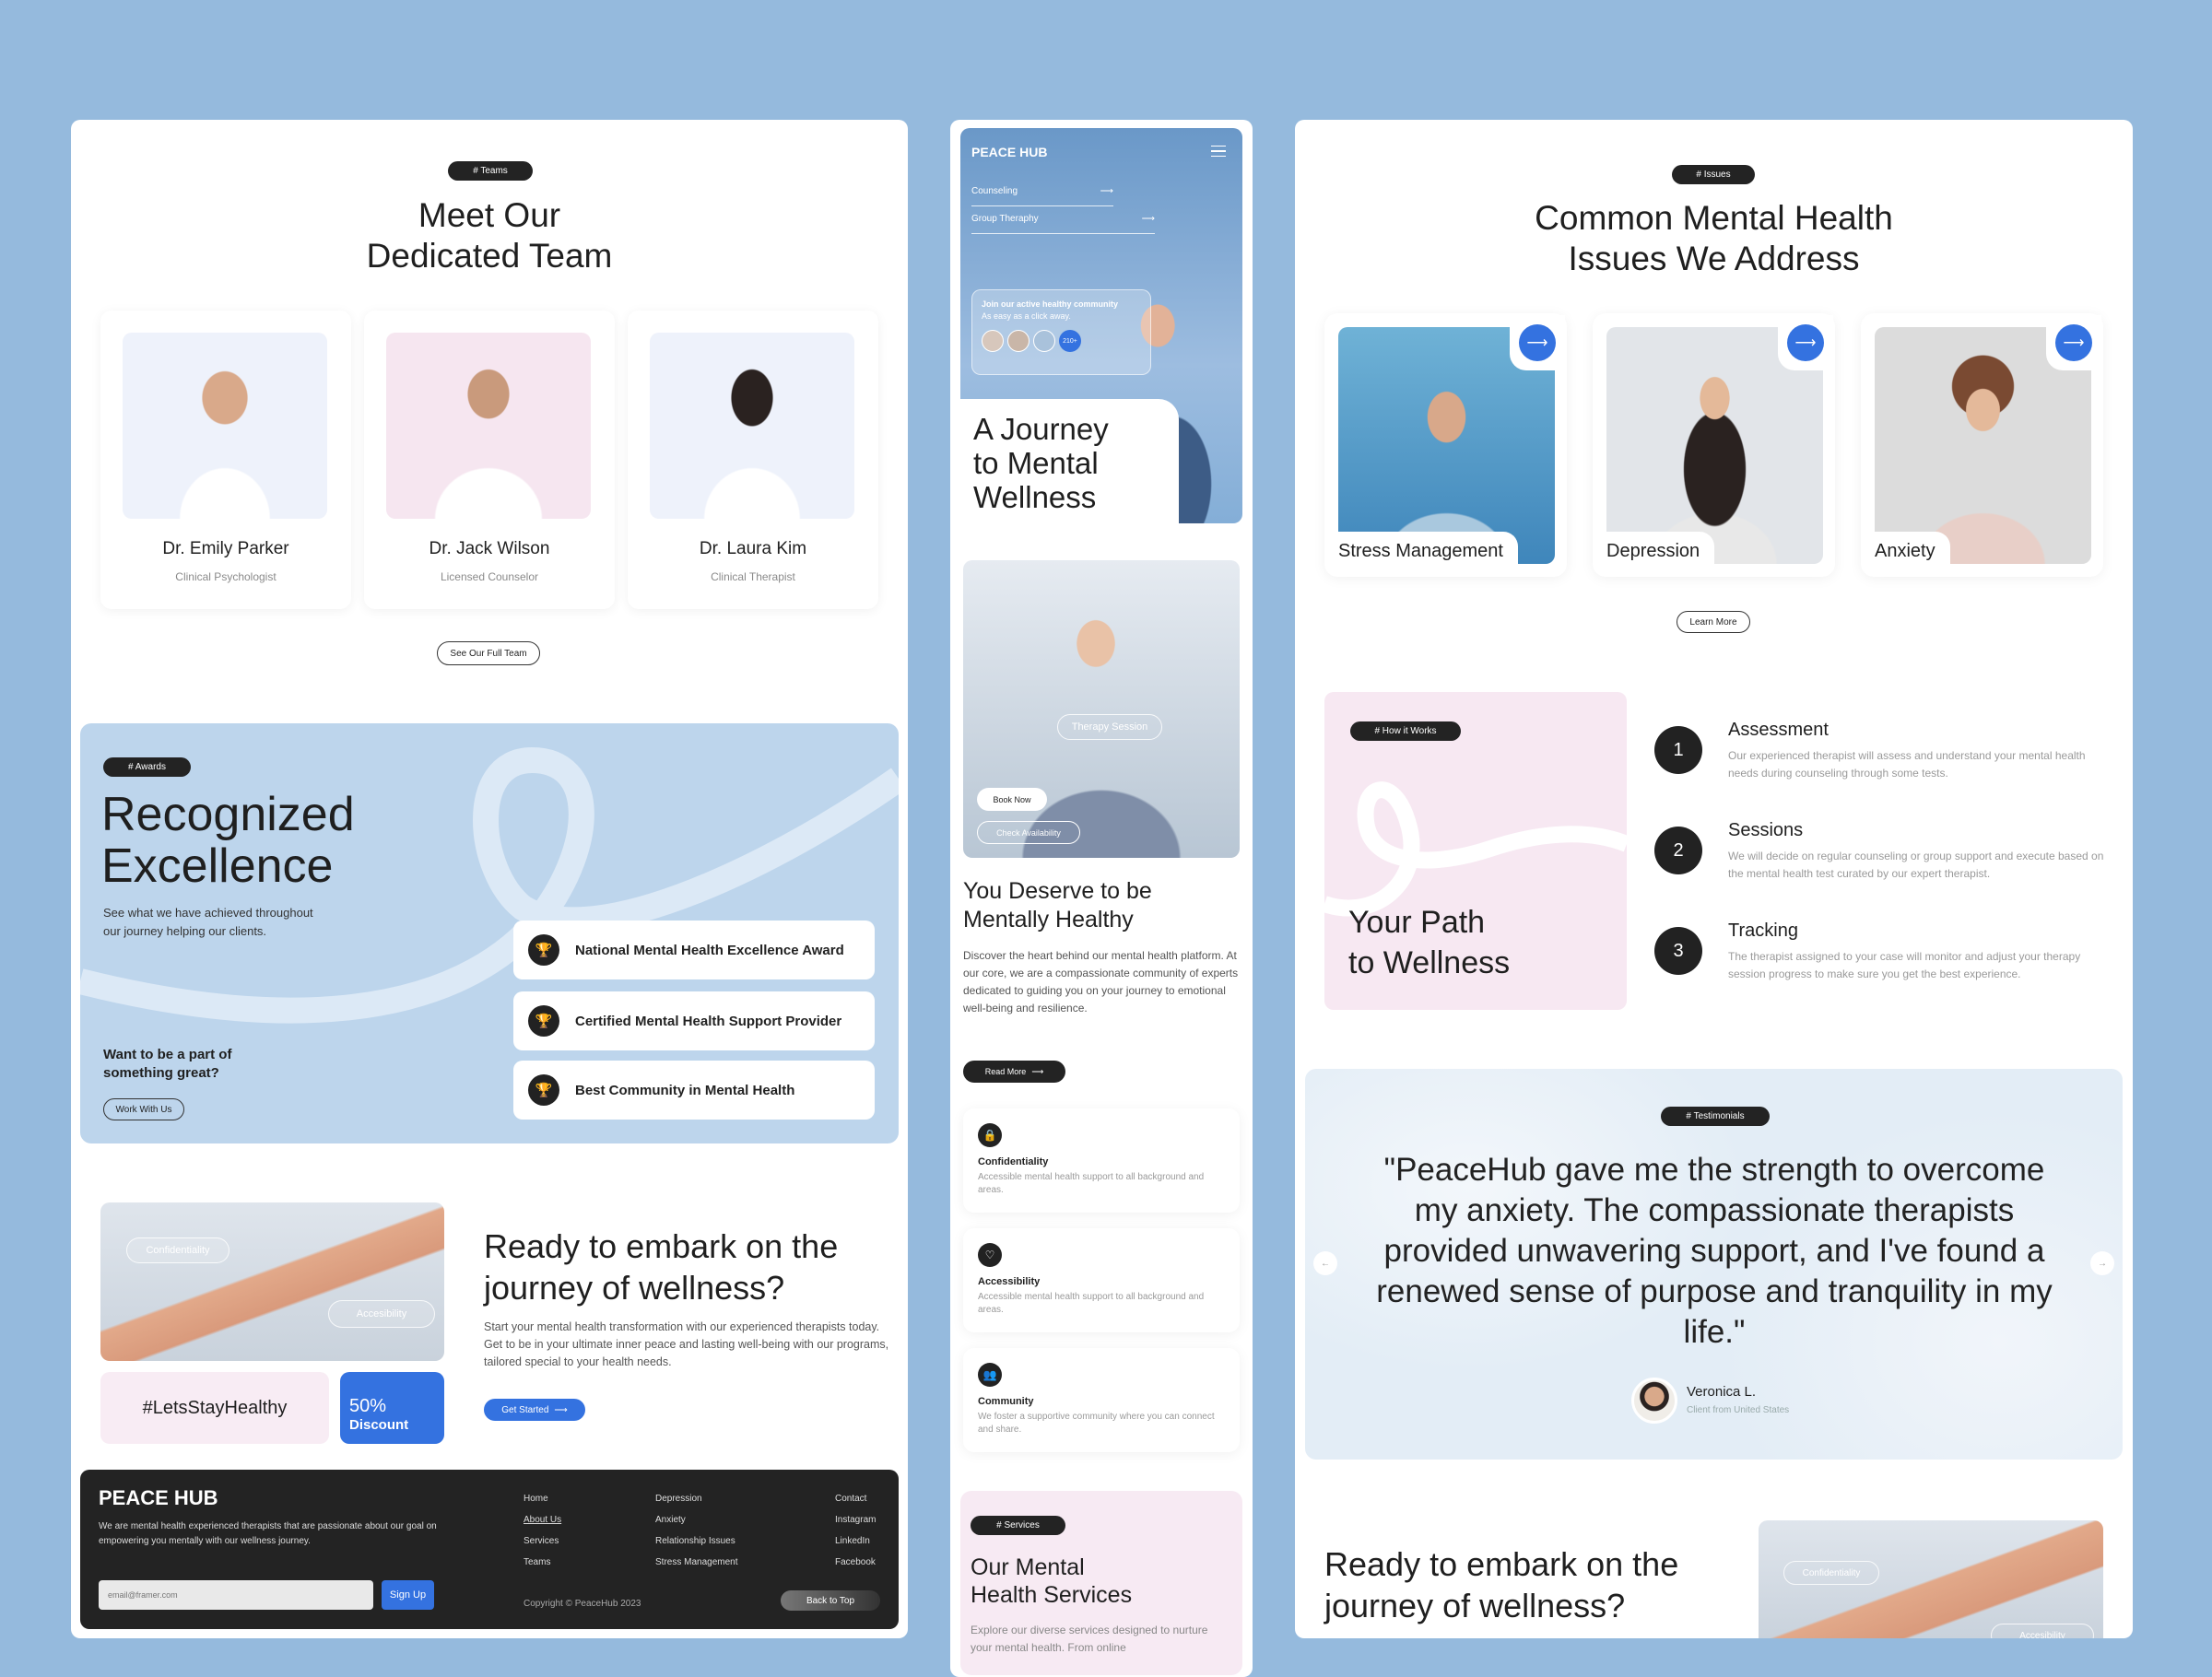  I want to click on member-name: Dr. Laura Kim, so click(753, 548).